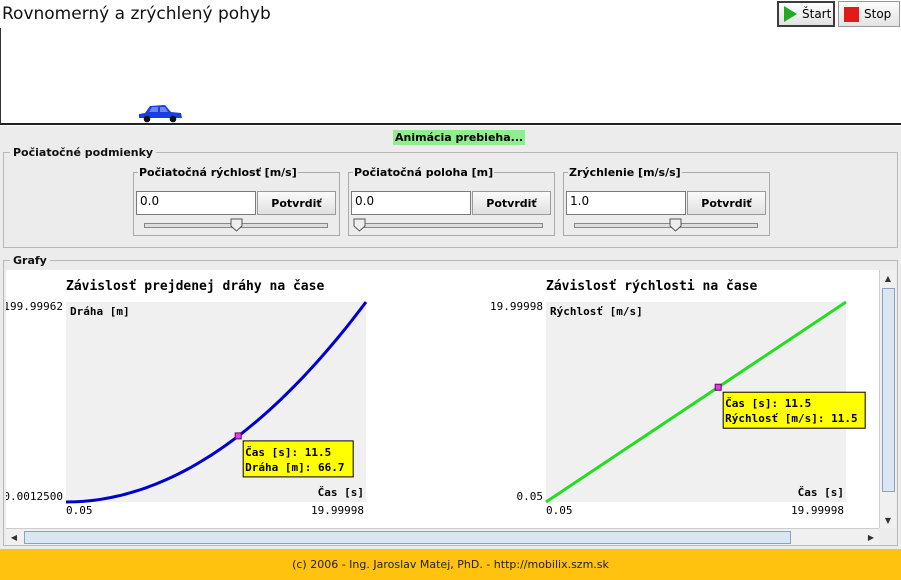 The width and height of the screenshot is (901, 580). Describe the element at coordinates (675, 225) in the screenshot. I see `acceleration-slider-thumb` at that location.